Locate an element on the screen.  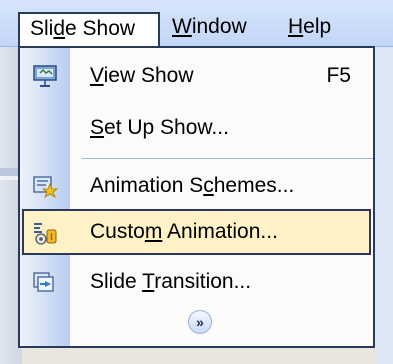
label-post: iew Show is located at coordinates (148, 75).